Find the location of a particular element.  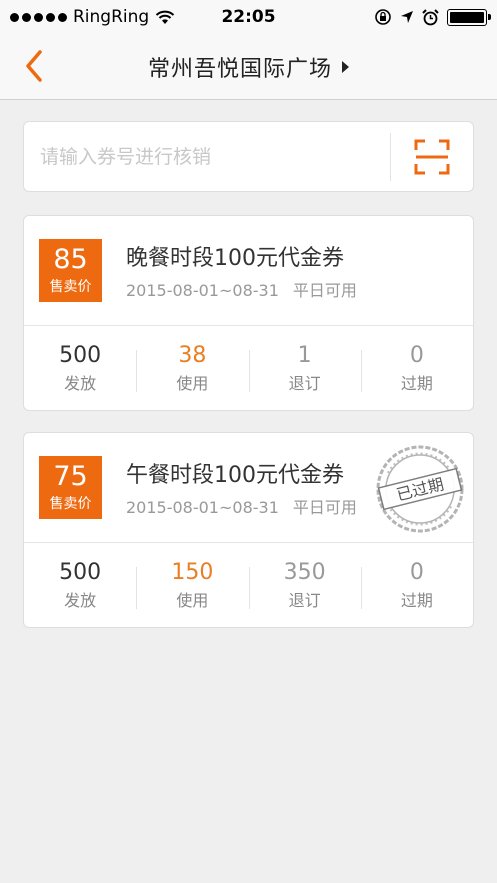

signal-carrier: RingRing is located at coordinates (92, 17).